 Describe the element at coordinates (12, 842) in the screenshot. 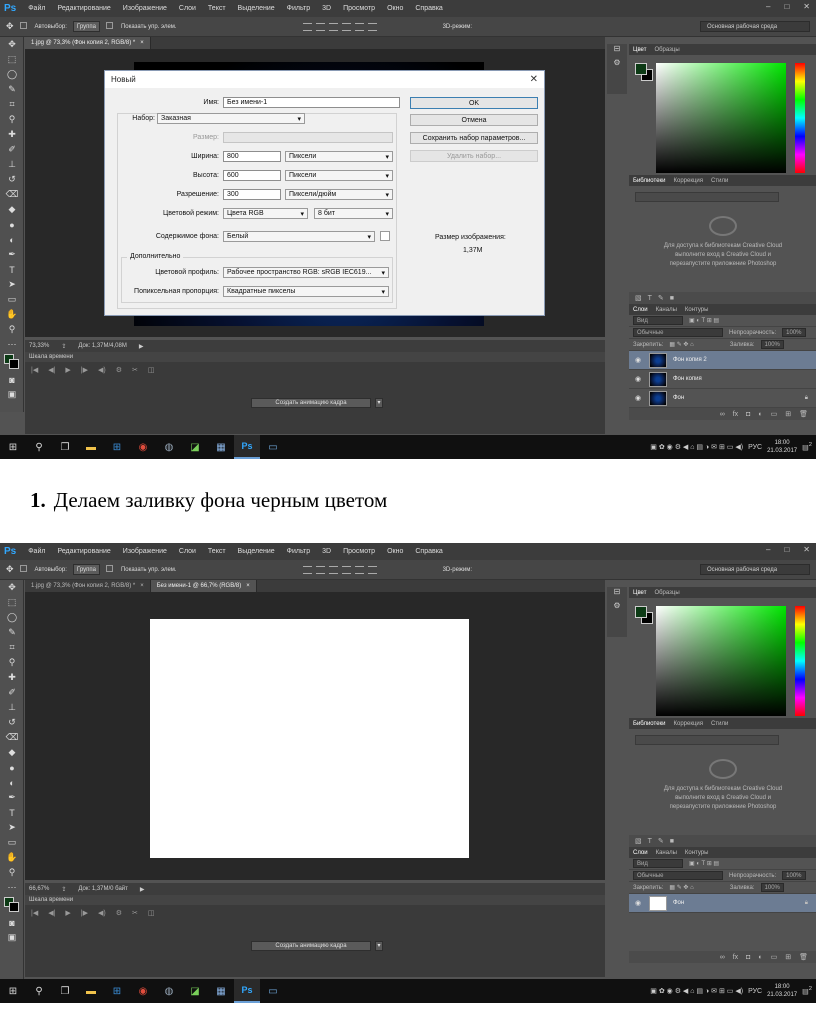

I see `rectangle-tool-icon: ▭` at that location.